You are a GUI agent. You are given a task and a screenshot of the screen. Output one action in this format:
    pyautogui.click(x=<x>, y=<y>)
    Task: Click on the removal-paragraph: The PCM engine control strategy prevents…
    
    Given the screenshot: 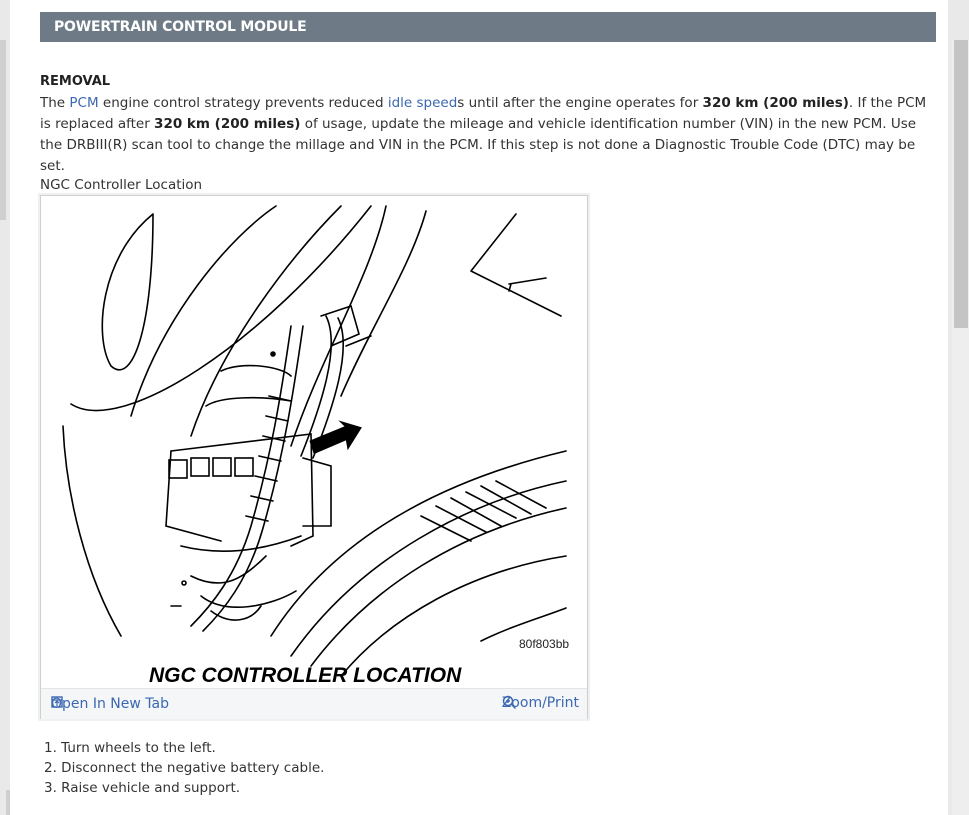 What is the action you would take?
    pyautogui.click(x=489, y=135)
    